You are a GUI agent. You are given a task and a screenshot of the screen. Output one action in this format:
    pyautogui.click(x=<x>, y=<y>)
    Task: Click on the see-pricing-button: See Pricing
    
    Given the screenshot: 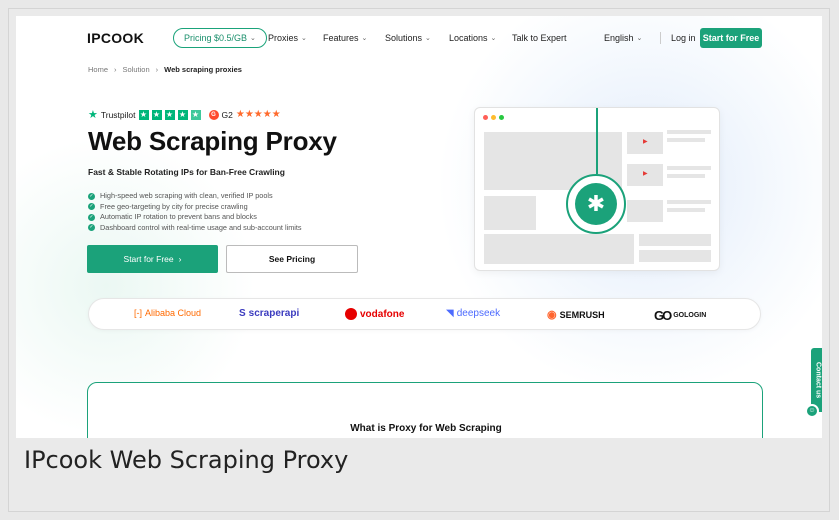 What is the action you would take?
    pyautogui.click(x=292, y=259)
    